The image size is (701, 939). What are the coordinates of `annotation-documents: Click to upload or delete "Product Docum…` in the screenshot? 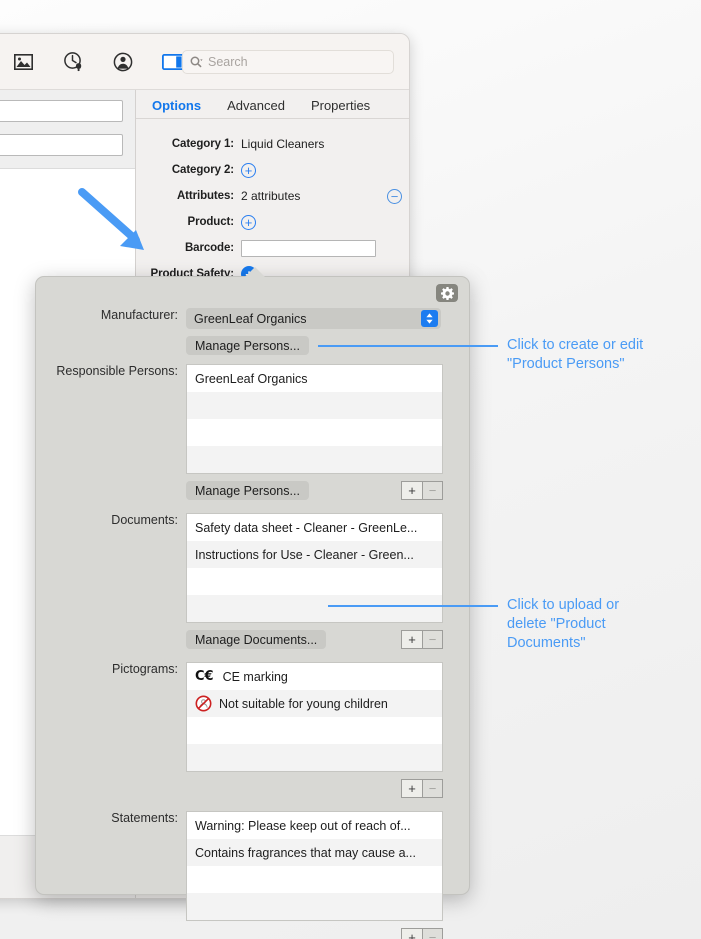 It's located at (604, 624).